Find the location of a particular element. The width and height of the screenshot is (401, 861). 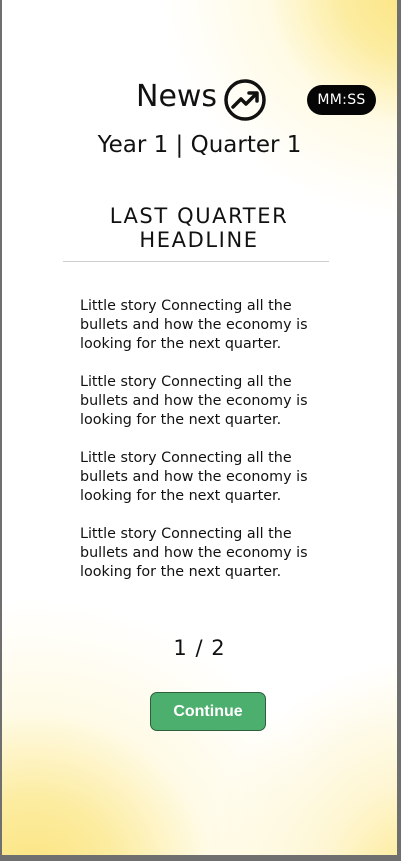

timer-badge: MM:SS is located at coordinates (341, 100).